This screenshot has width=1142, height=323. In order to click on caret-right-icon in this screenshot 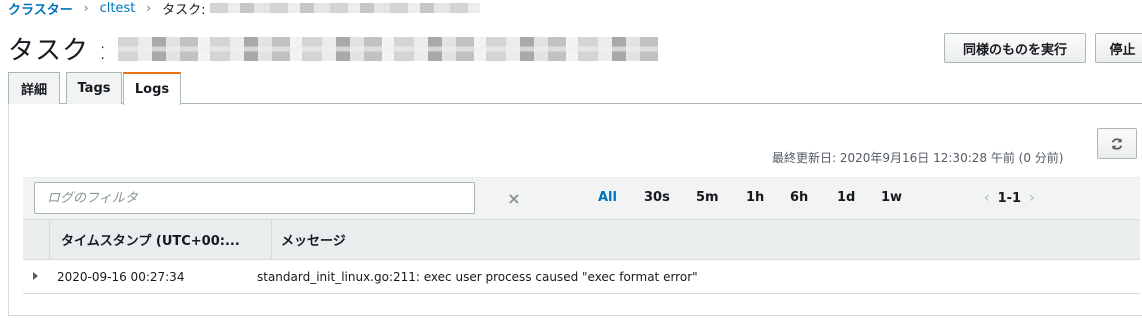, I will do `click(35, 276)`.